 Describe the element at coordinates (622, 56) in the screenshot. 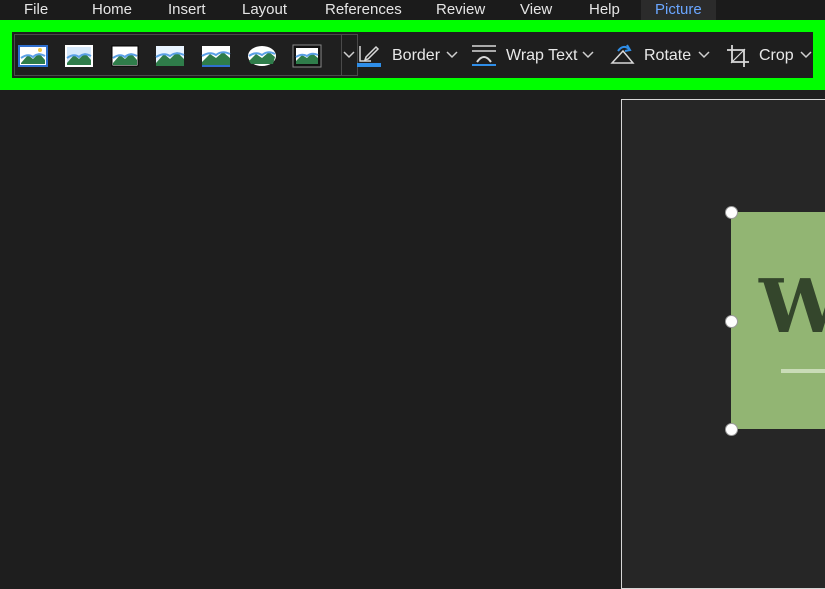

I see `rotate-icon` at that location.